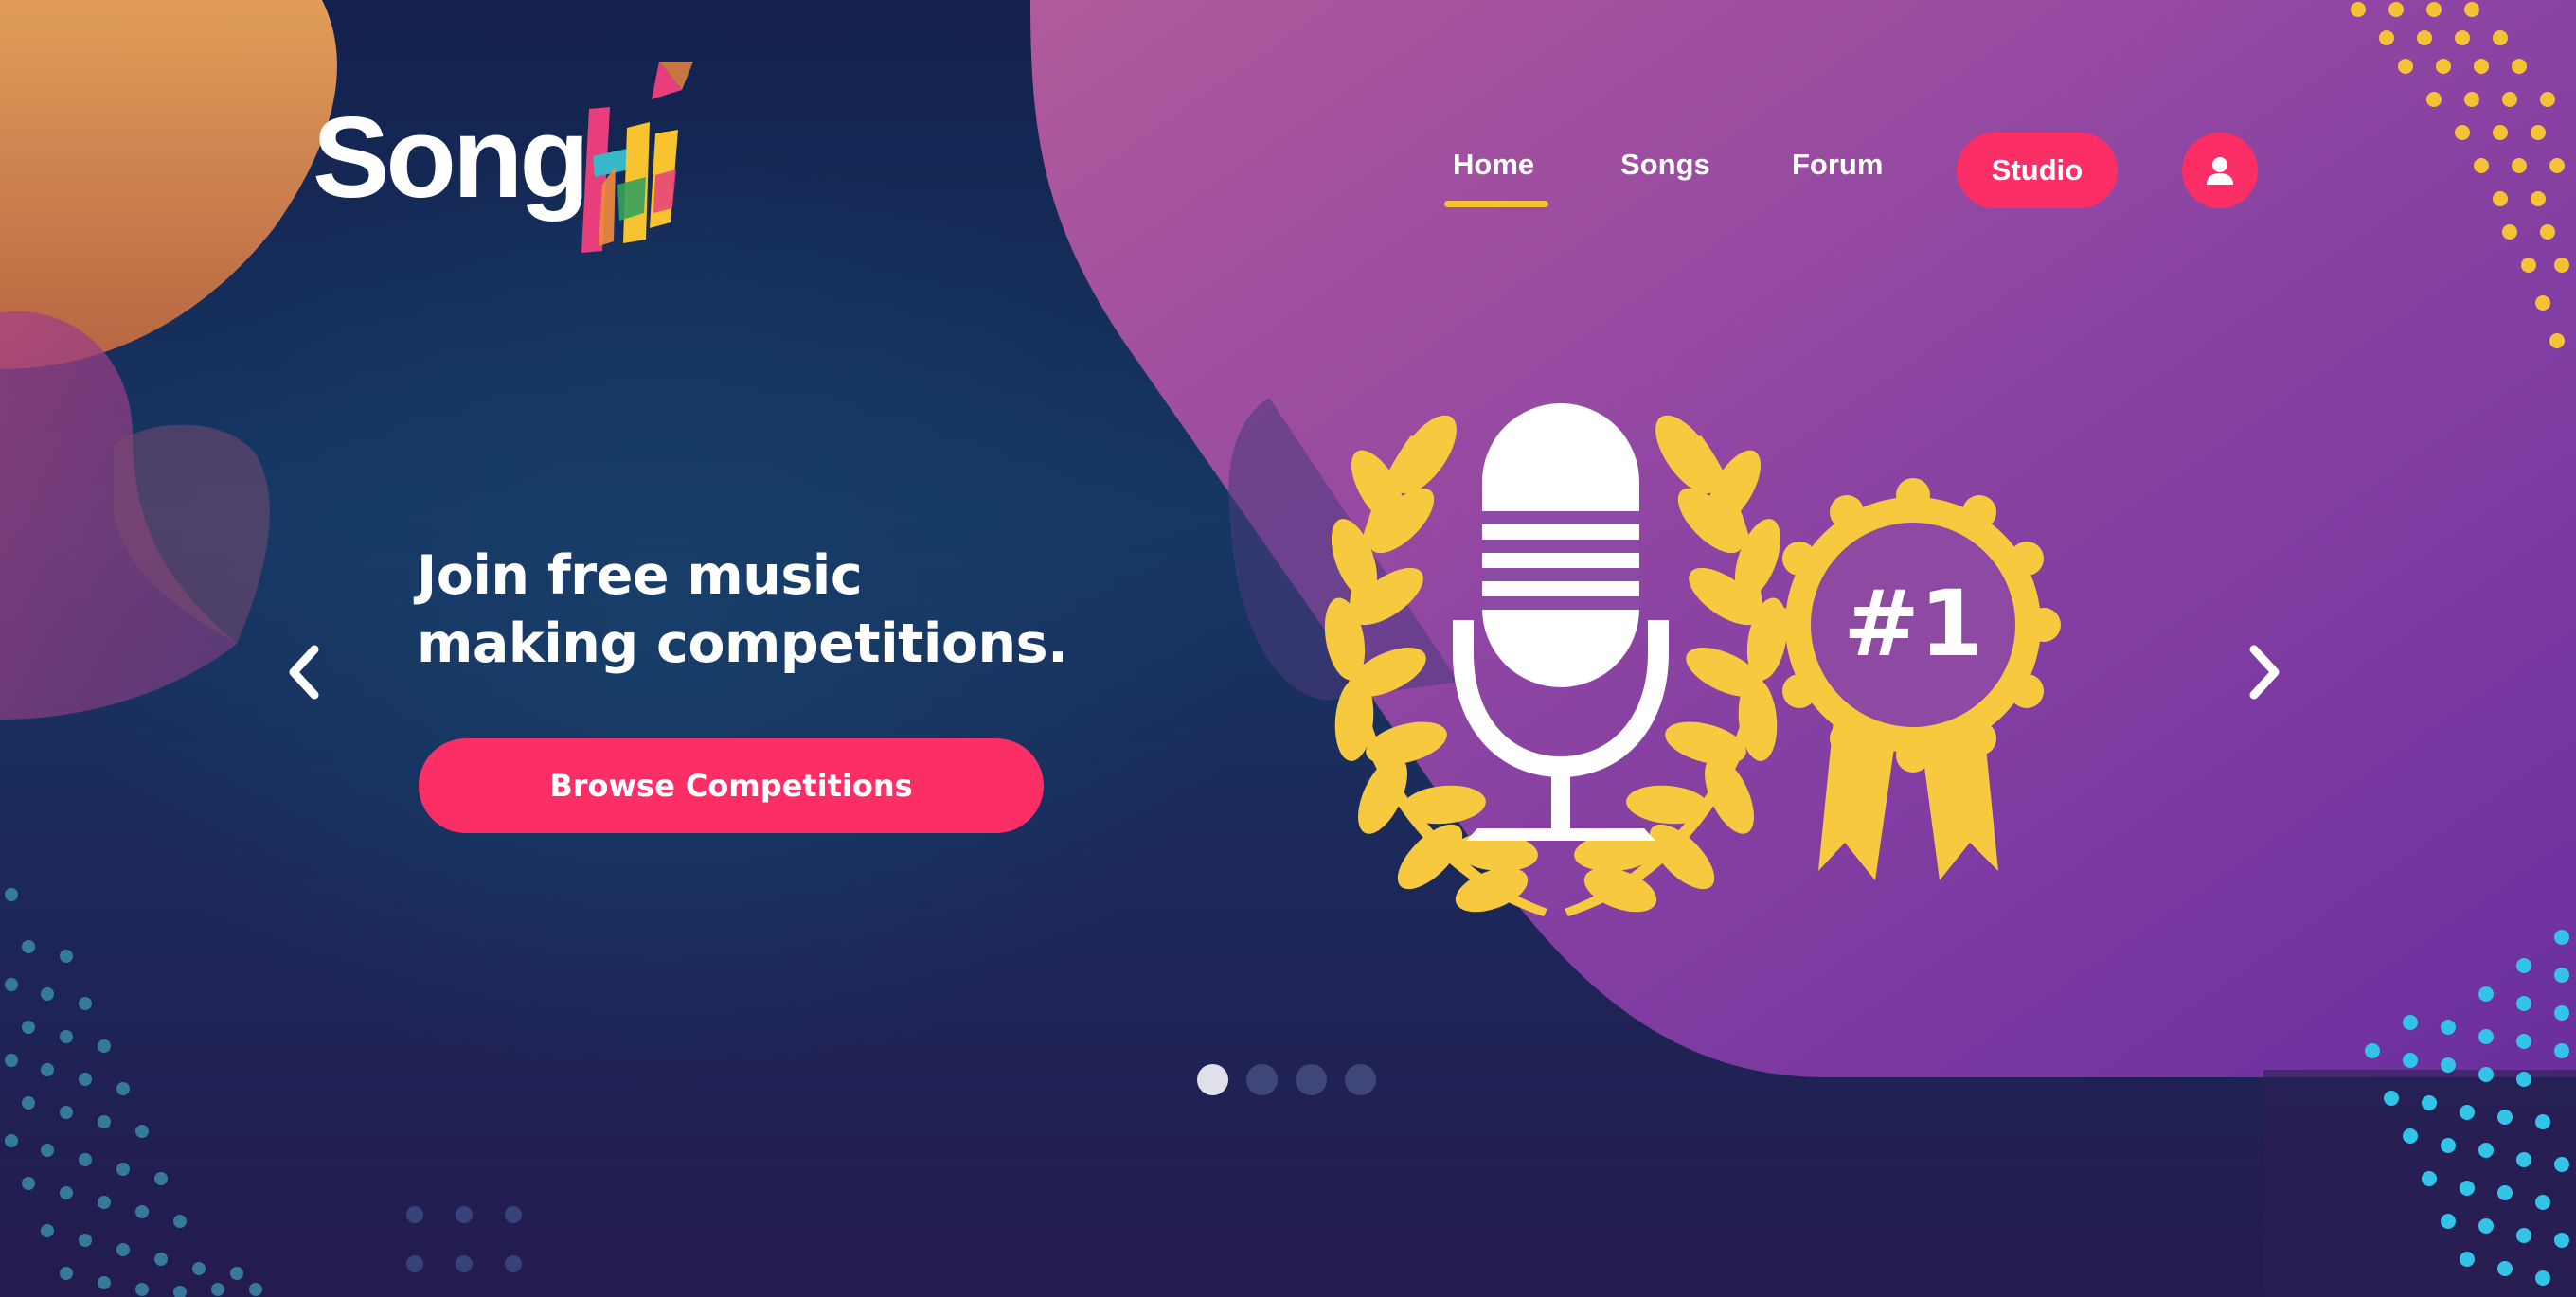  I want to click on songhi-logo: Song Hi, so click(511, 156).